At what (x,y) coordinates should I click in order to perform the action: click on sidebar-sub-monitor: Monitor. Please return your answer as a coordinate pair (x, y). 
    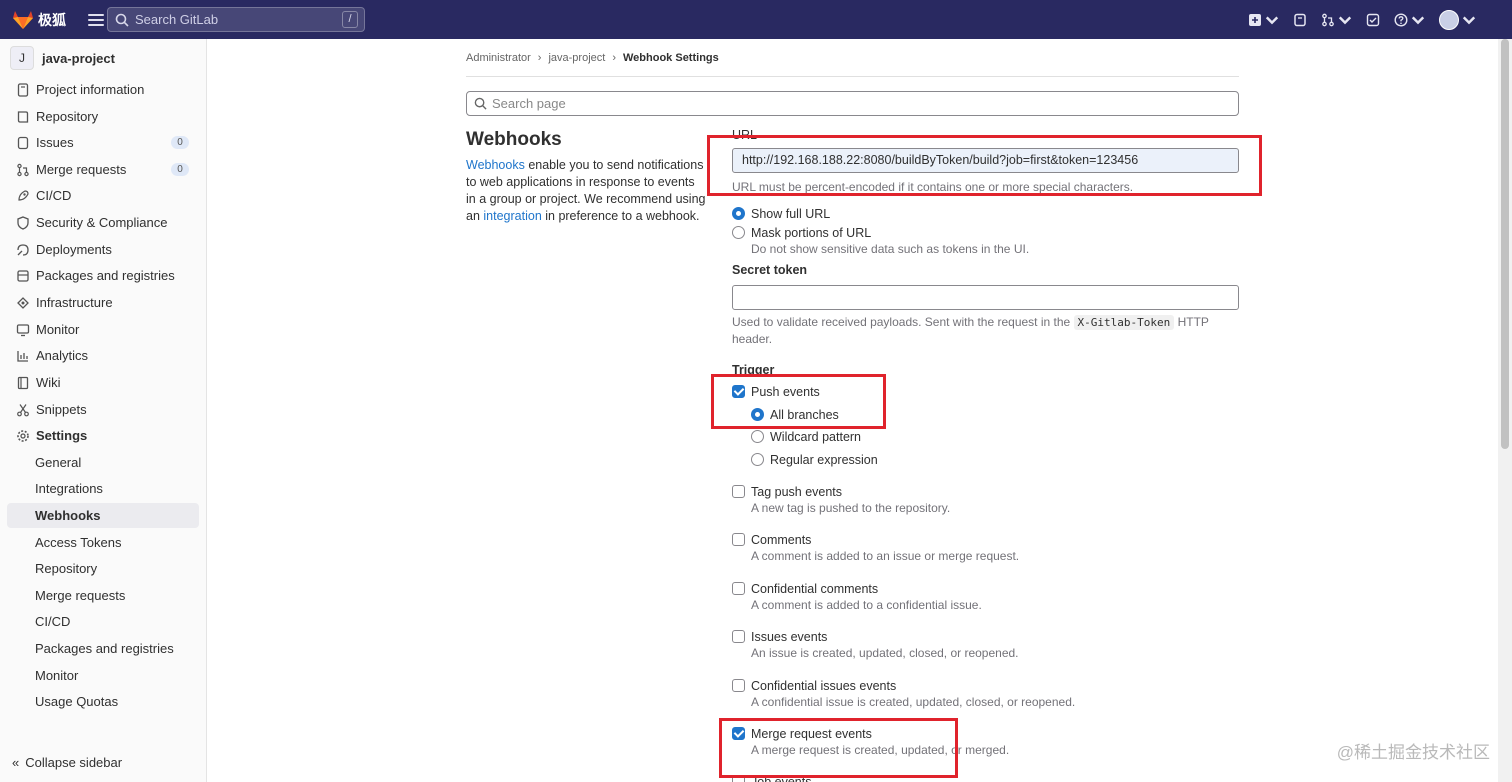
    Looking at the image, I should click on (103, 675).